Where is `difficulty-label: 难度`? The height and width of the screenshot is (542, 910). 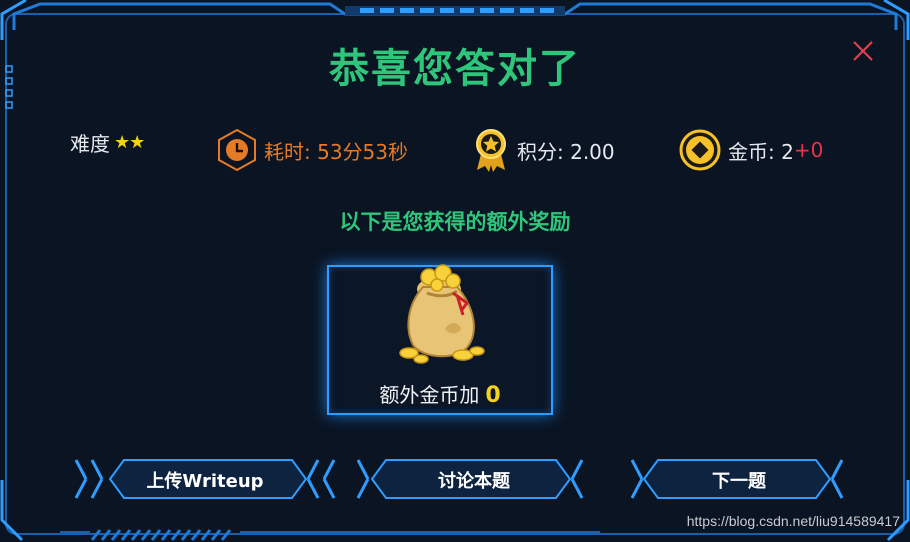 difficulty-label: 难度 is located at coordinates (90, 143).